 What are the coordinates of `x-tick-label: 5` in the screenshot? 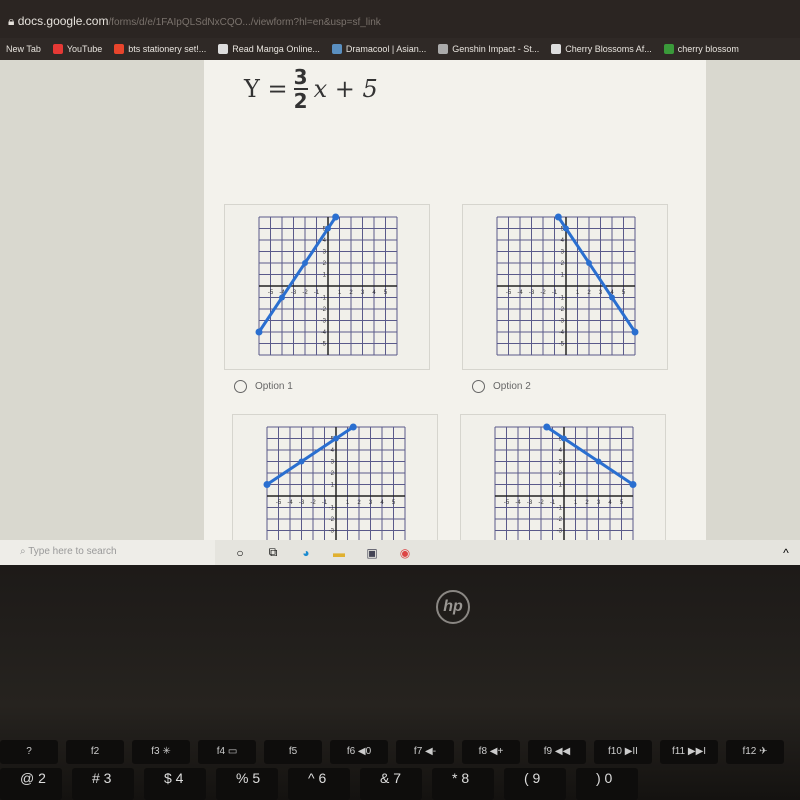 It's located at (622, 503).